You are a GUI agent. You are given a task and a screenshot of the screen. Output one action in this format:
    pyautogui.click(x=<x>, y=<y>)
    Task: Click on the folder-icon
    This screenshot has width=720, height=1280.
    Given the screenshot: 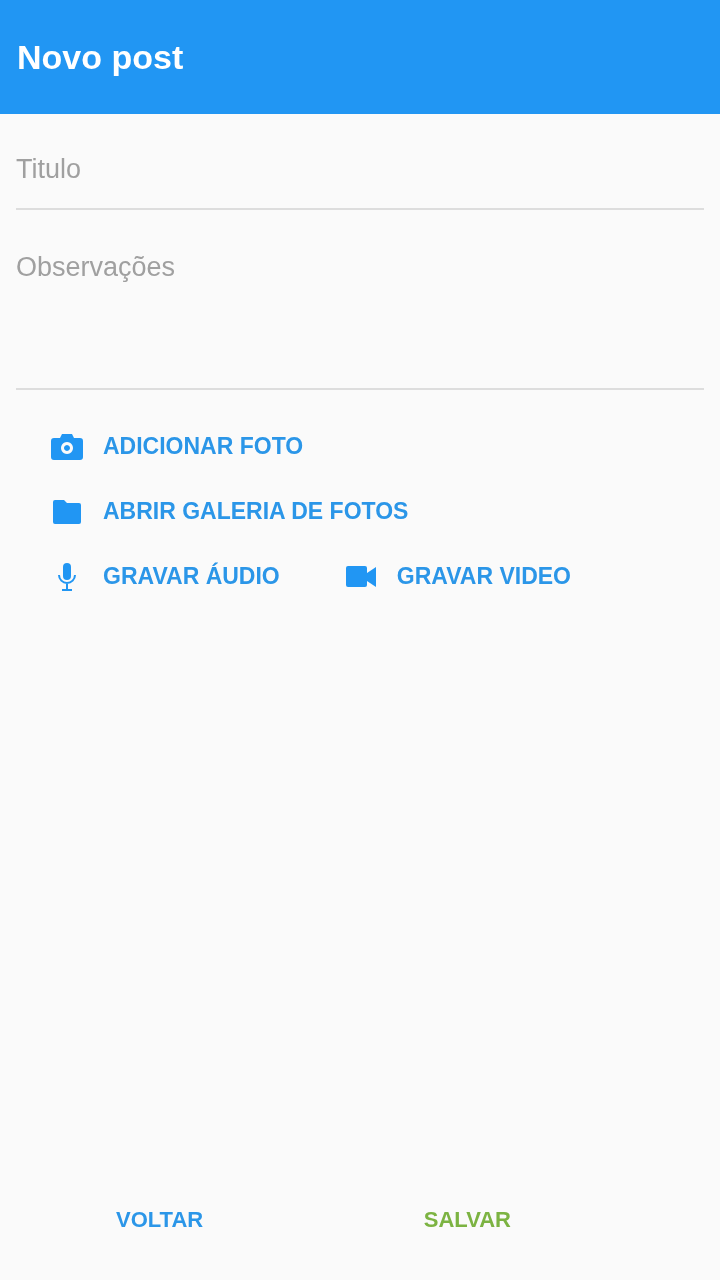 What is the action you would take?
    pyautogui.click(x=67, y=511)
    